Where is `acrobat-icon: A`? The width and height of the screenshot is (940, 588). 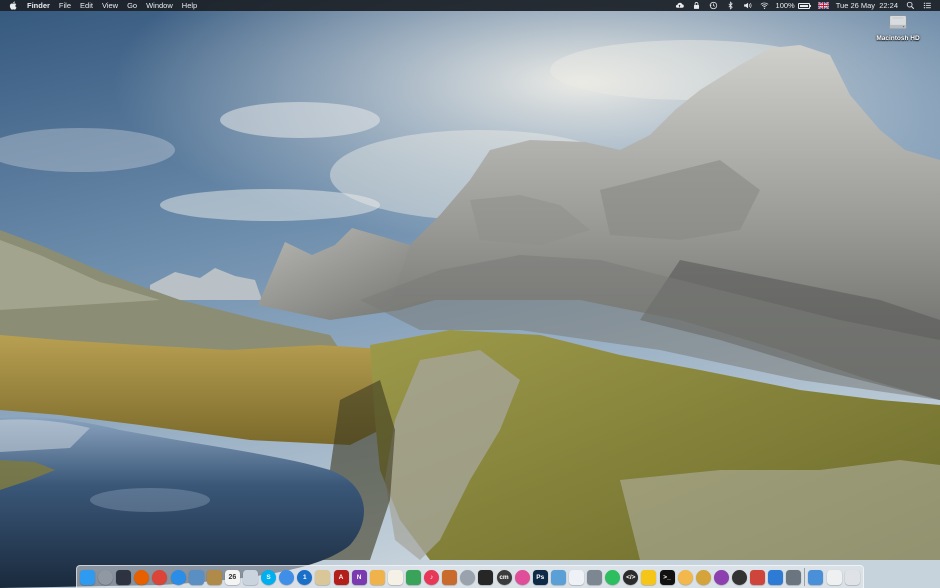
acrobat-icon: A is located at coordinates (341, 577).